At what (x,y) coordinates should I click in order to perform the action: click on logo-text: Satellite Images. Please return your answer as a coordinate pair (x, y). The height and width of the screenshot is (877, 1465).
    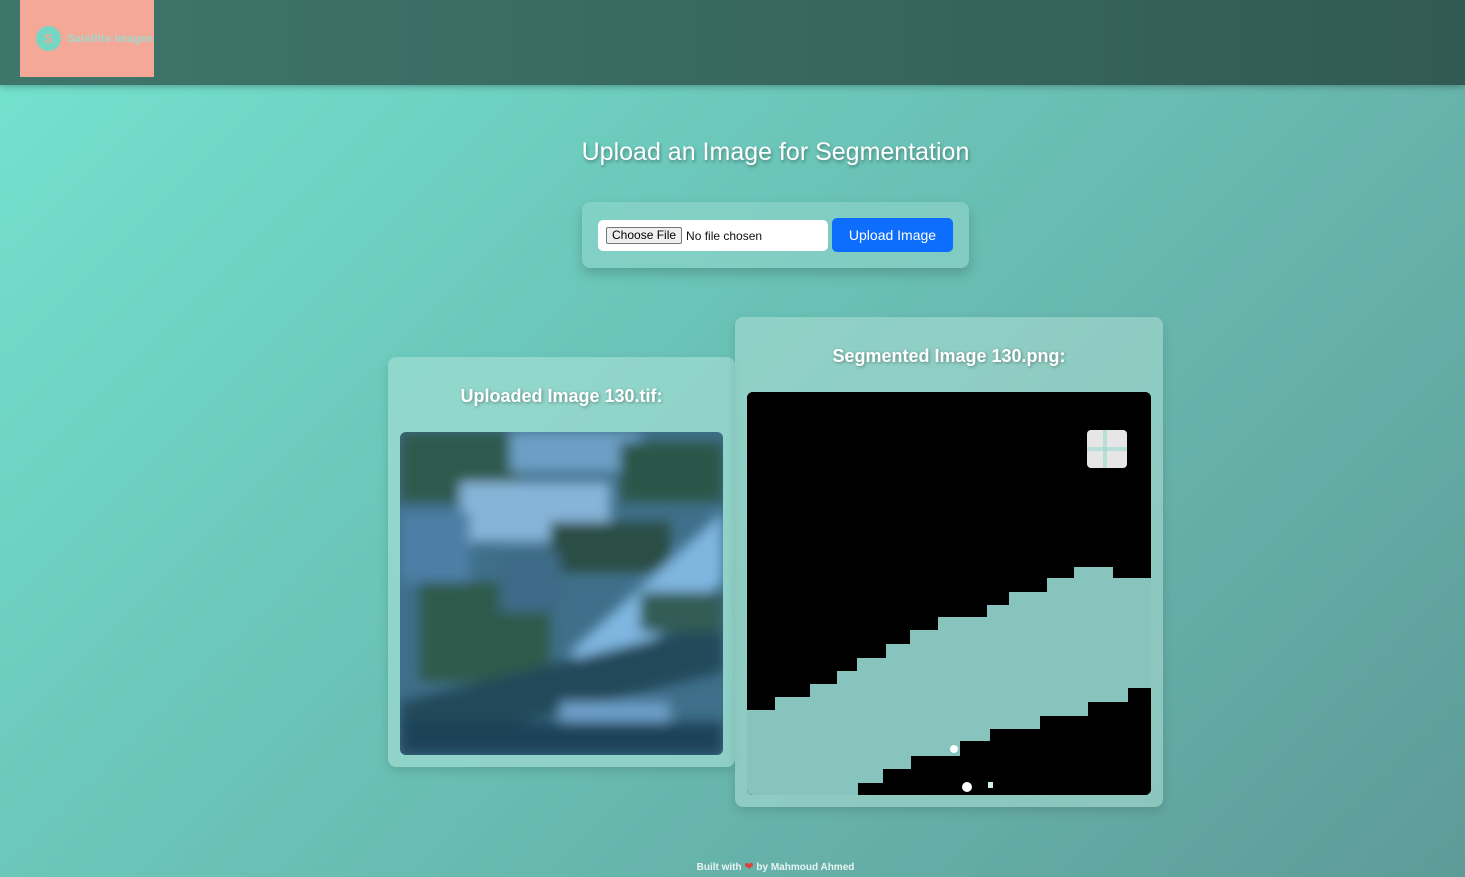
    Looking at the image, I should click on (110, 38).